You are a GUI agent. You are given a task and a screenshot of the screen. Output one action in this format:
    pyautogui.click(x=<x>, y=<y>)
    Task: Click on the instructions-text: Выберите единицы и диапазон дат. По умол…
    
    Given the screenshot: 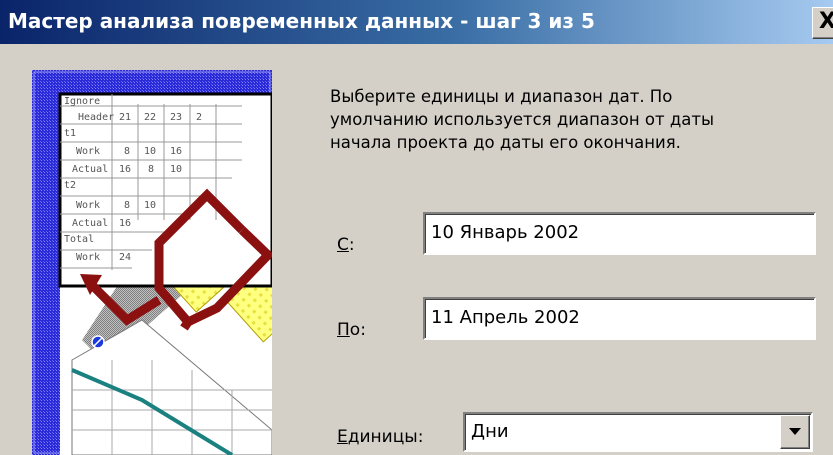 What is the action you would take?
    pyautogui.click(x=565, y=119)
    